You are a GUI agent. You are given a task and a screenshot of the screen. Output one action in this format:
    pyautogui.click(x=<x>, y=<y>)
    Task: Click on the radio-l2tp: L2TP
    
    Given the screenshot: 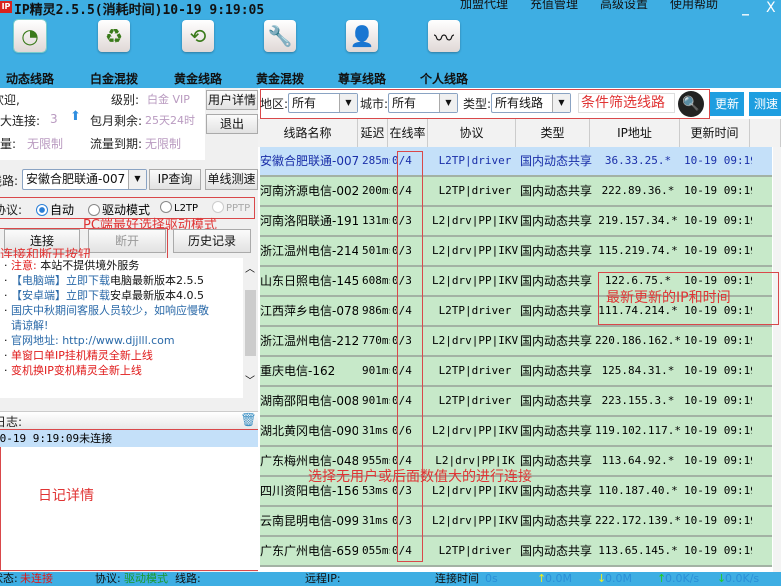 What is the action you would take?
    pyautogui.click(x=179, y=207)
    